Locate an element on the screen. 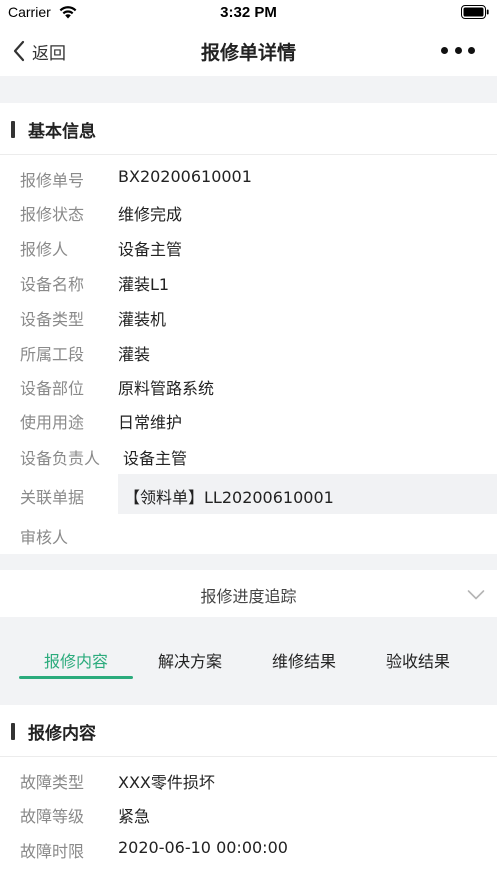 The height and width of the screenshot is (883, 497). row-label: 设备名称 is located at coordinates (52, 284).